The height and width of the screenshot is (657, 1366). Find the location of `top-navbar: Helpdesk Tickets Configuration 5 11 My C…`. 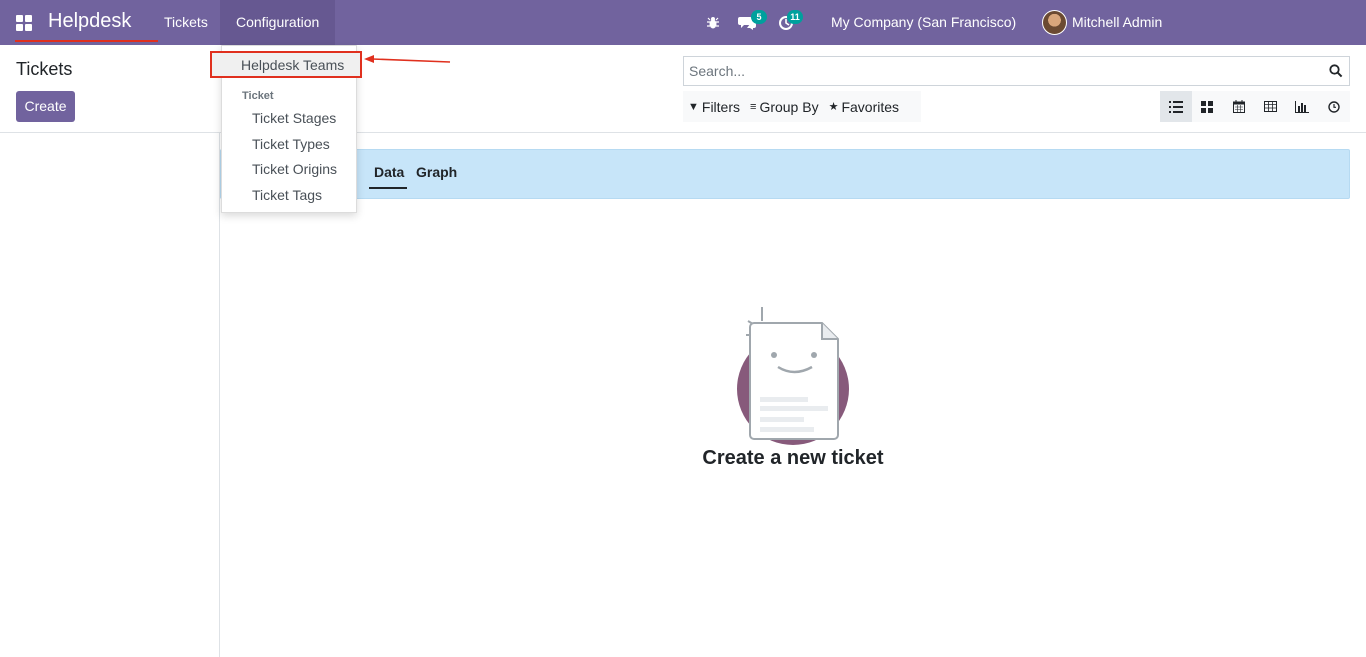

top-navbar: Helpdesk Tickets Configuration 5 11 My C… is located at coordinates (683, 37).